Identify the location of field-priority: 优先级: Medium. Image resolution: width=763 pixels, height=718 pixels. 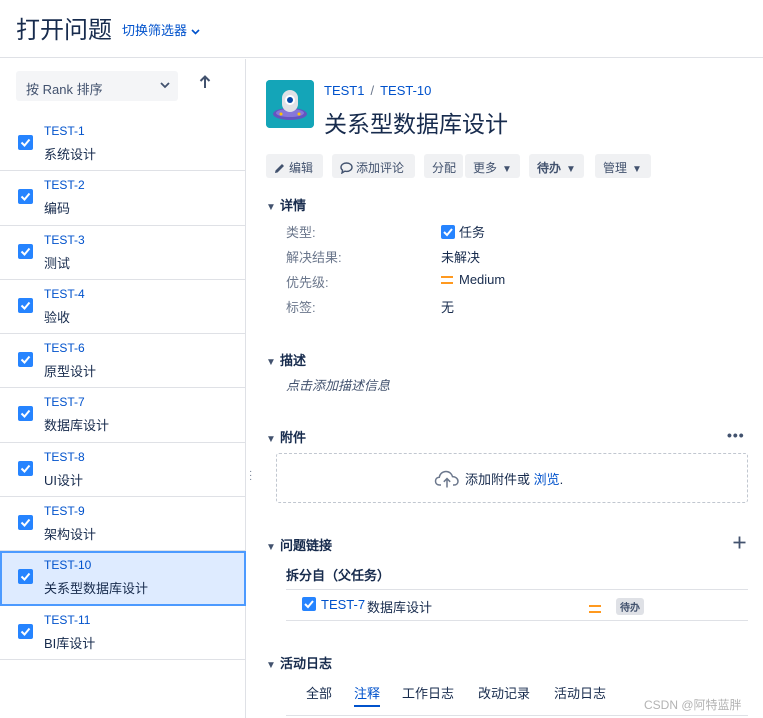
(516, 284).